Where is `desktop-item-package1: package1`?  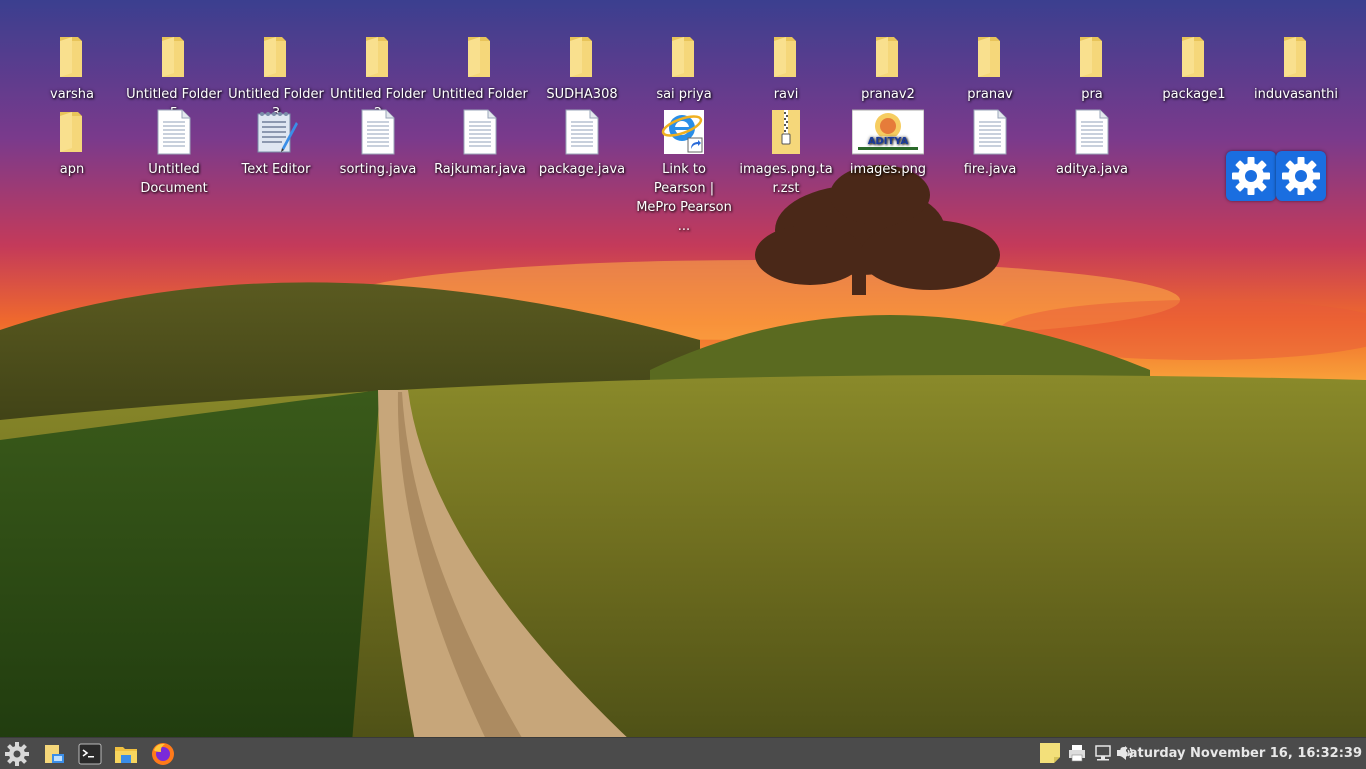
desktop-item-package1: package1 is located at coordinates (1194, 68).